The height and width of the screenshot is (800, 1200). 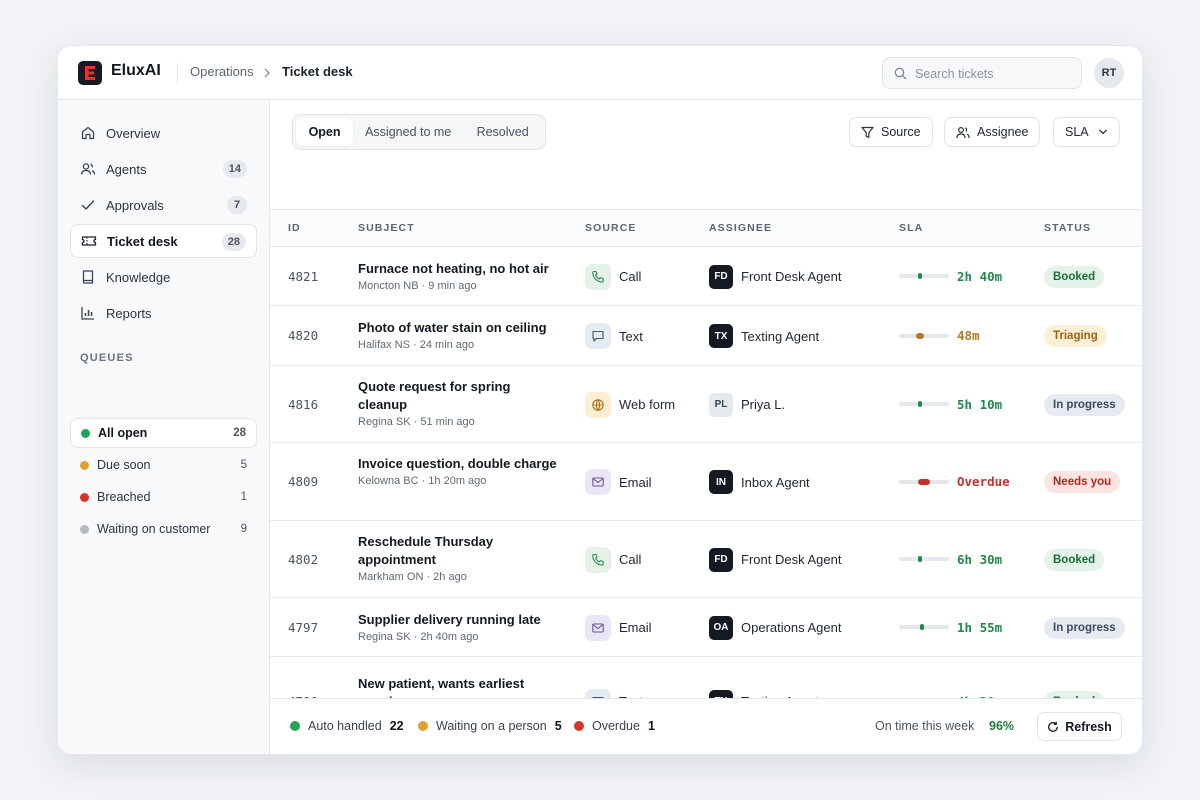 What do you see at coordinates (222, 71) in the screenshot?
I see `breadcrumb-operations: Operations` at bounding box center [222, 71].